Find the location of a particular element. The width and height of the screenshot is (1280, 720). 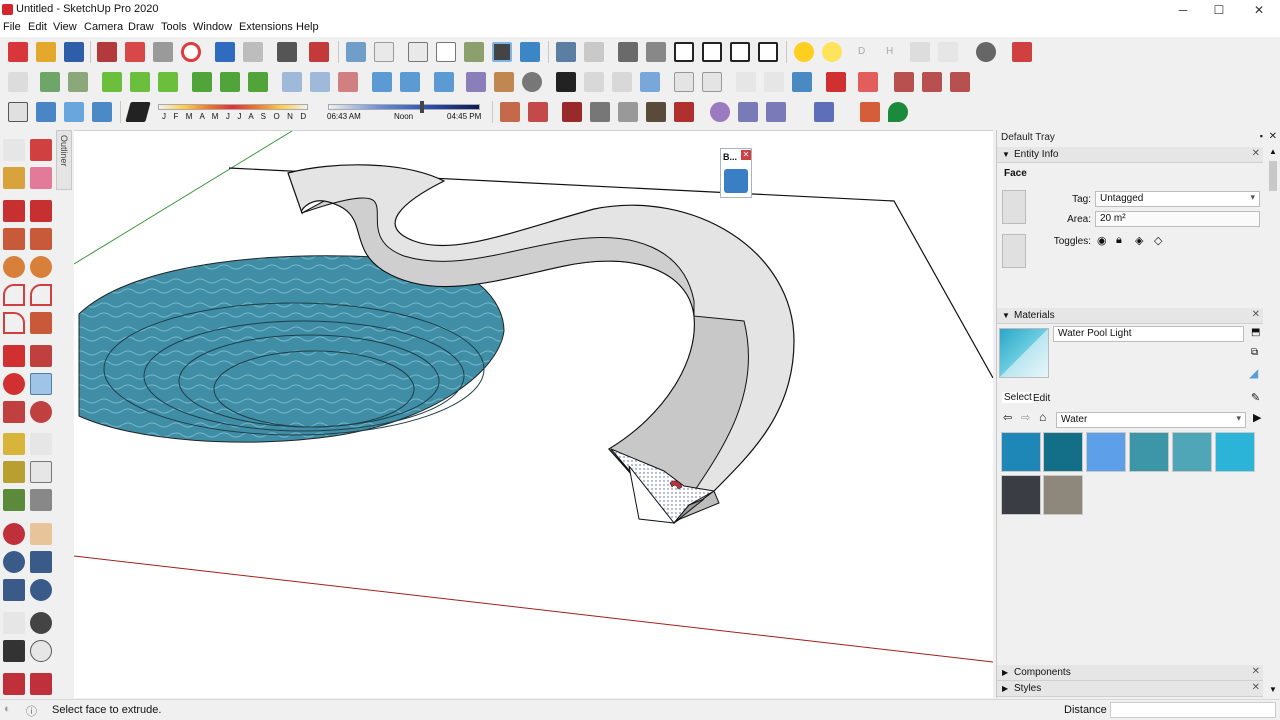

shaded-textures-icon is located at coordinates (502, 52).